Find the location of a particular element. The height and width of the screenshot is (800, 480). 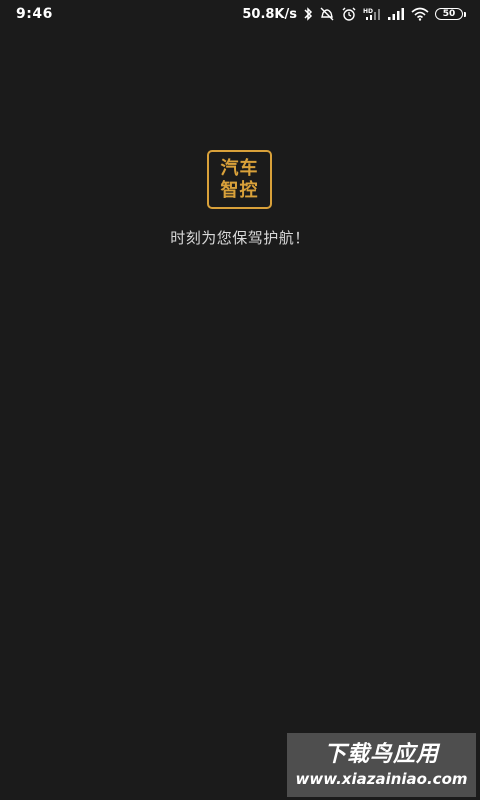

status-time: 9:46 is located at coordinates (34, 14).